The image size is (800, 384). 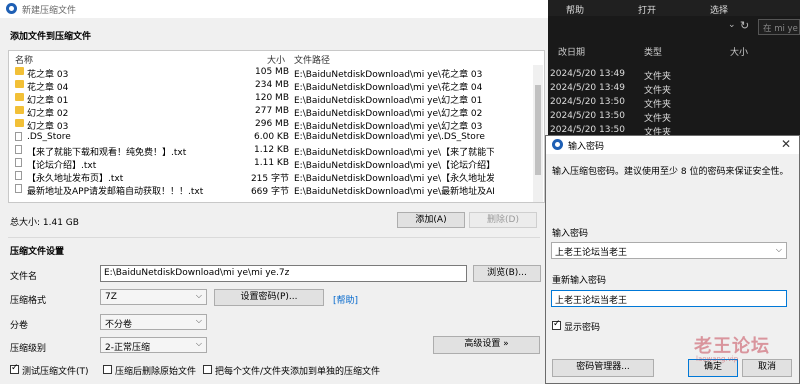 I want to click on separate-archives-label: 把每个文件/文件夹添加到单独的压缩文件, so click(x=297, y=370).